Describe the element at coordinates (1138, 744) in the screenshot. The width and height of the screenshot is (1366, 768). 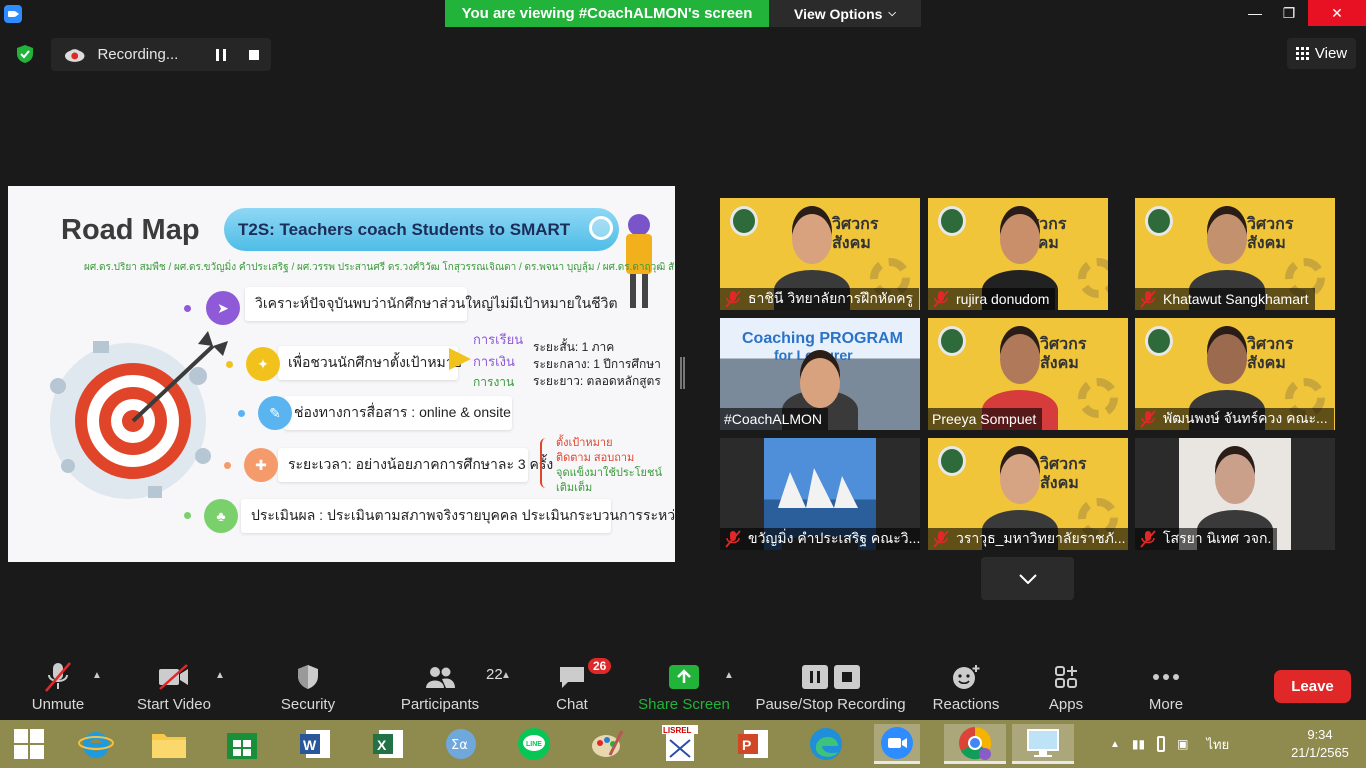
I see `signal-icon: ▮▮` at that location.